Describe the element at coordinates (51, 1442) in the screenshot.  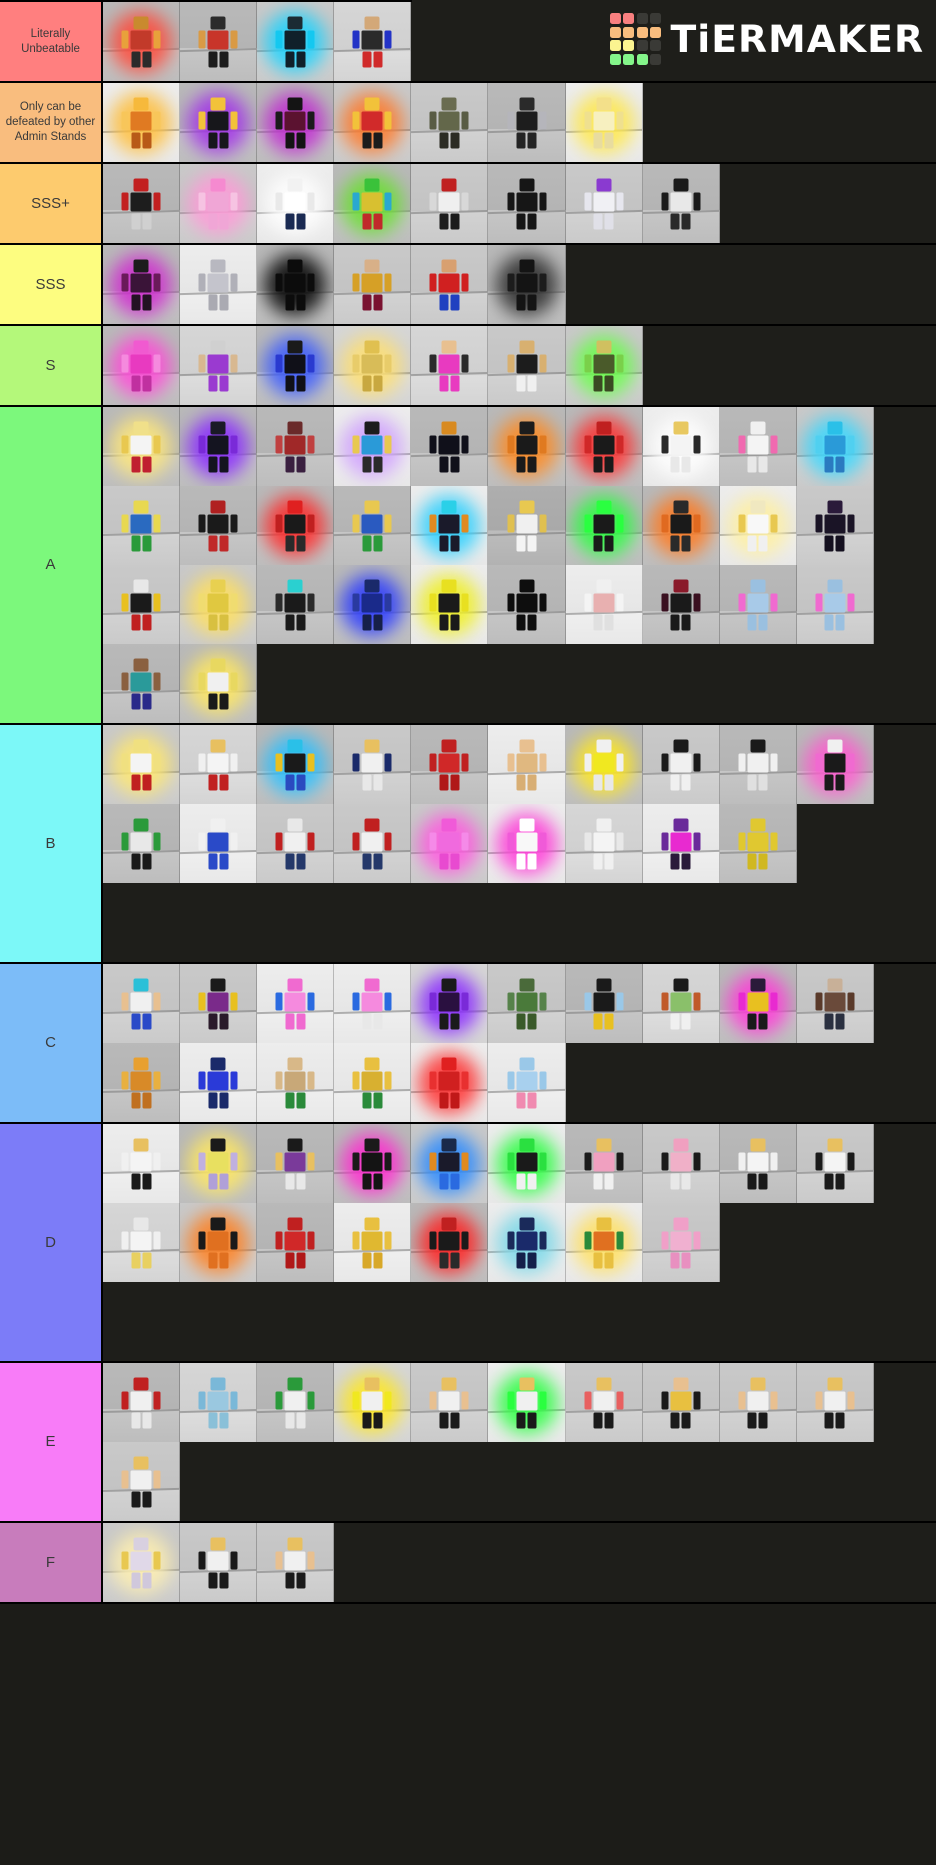
I see `tier-label-10: E` at that location.